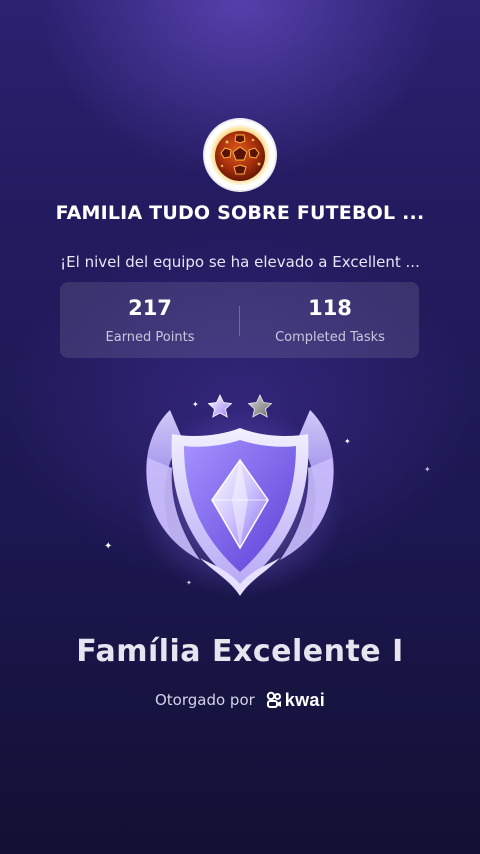 This screenshot has width=480, height=854. Describe the element at coordinates (273, 699) in the screenshot. I see `kwai-logo-icon` at that location.